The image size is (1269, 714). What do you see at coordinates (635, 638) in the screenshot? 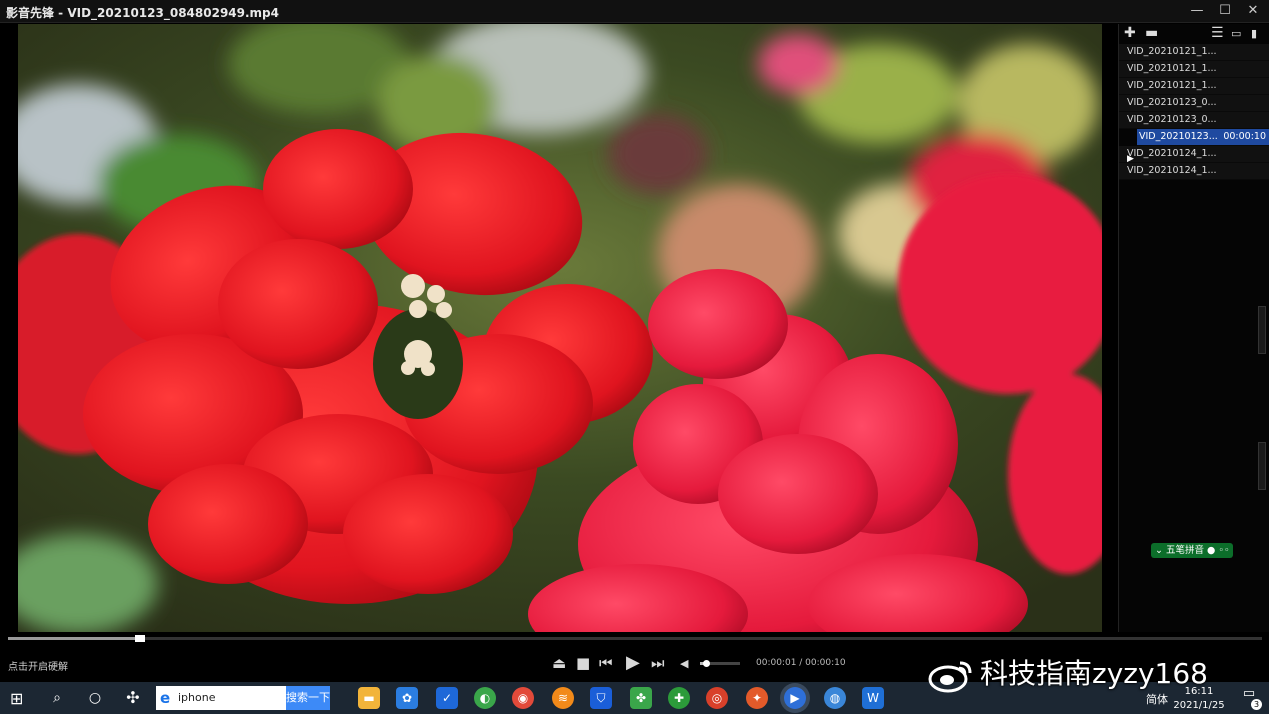
I see `seek-bar` at bounding box center [635, 638].